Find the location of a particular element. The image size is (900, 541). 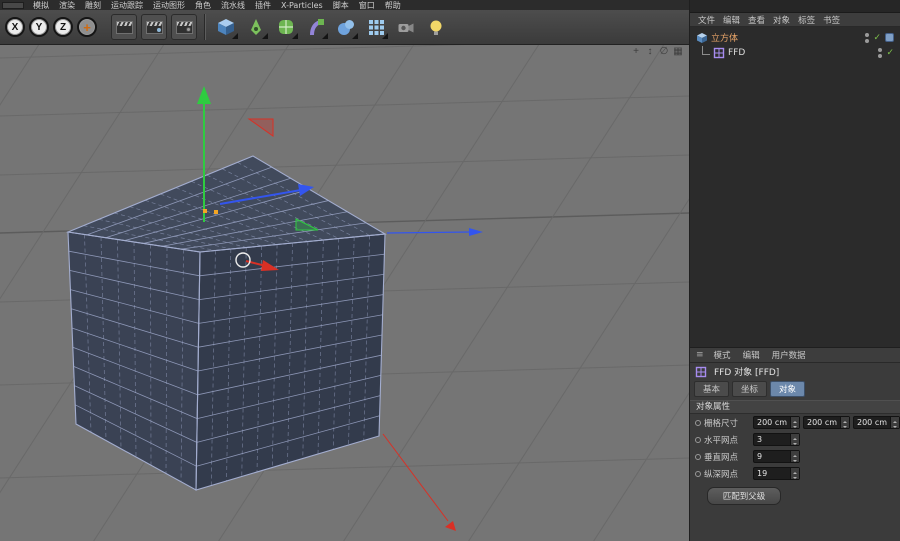

prop-label: 垂直网点 is located at coordinates (721, 457).